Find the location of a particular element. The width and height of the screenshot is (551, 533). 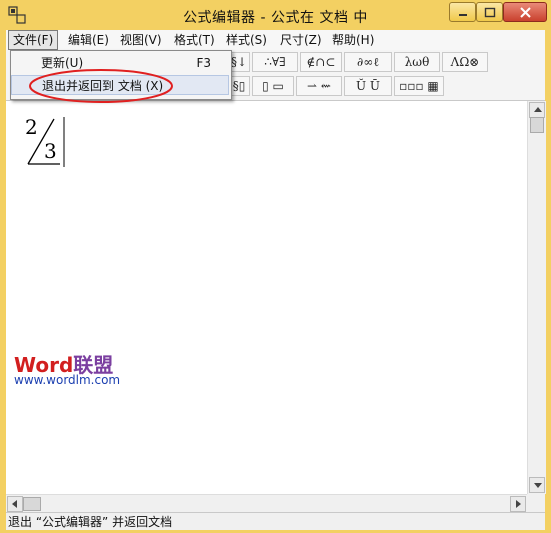

toolbar-grid-template-button: ▫▫▫ ▦ is located at coordinates (419, 86).